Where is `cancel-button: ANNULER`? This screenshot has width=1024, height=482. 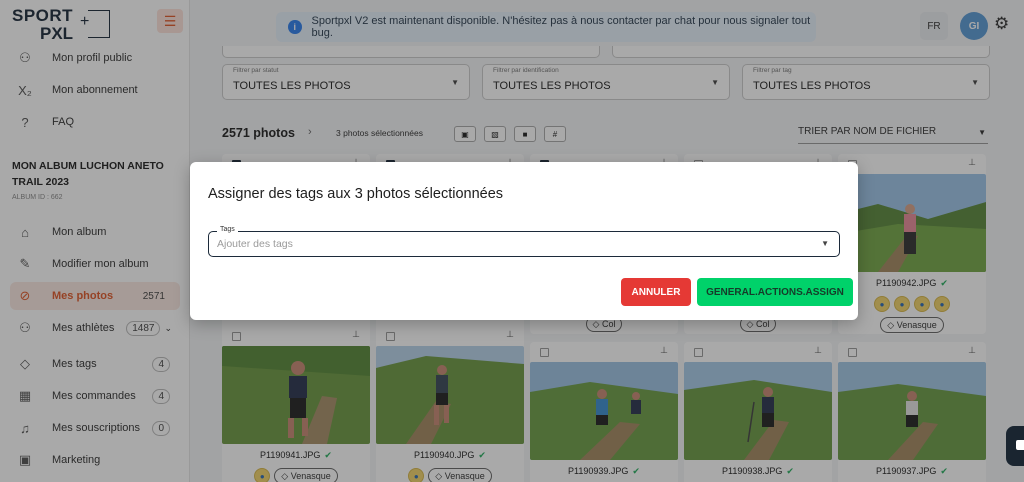
cancel-button: ANNULER is located at coordinates (656, 292).